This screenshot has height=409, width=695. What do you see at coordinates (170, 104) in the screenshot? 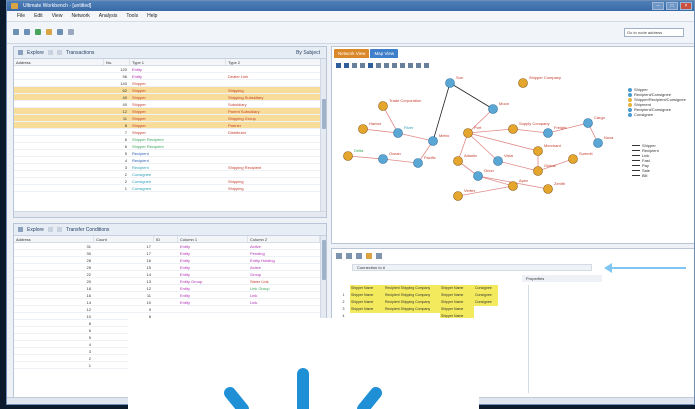
I see `table-row: 40 Shipper Subsidiary` at bounding box center [170, 104].